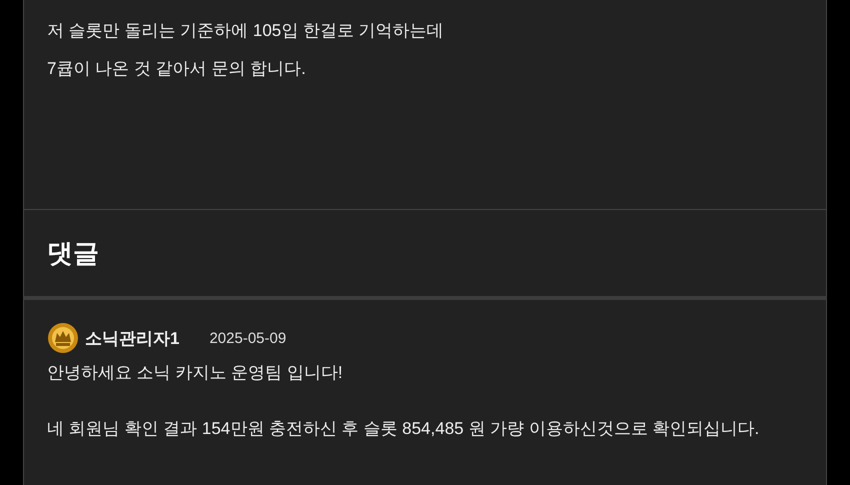 Image resolution: width=850 pixels, height=485 pixels. Describe the element at coordinates (177, 69) in the screenshot. I see `post-text: 7큡이 나온 것 같아서 문의 합니다.` at that location.